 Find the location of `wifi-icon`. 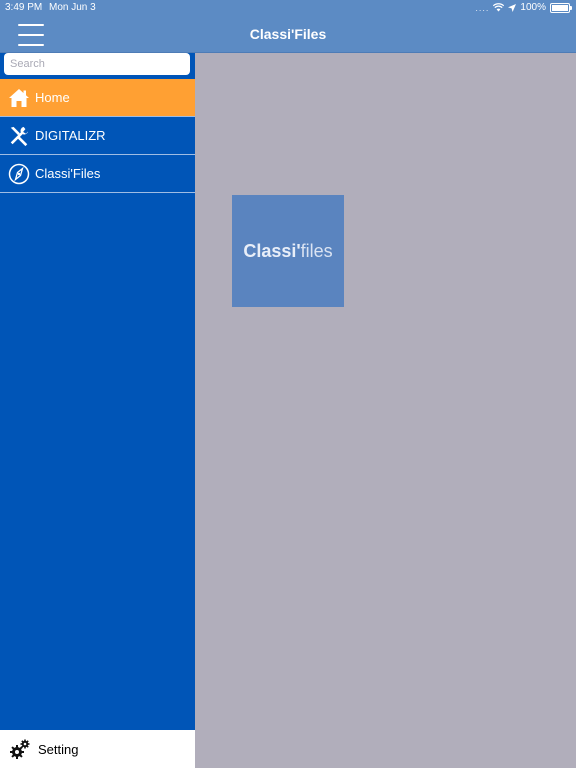

wifi-icon is located at coordinates (499, 7).